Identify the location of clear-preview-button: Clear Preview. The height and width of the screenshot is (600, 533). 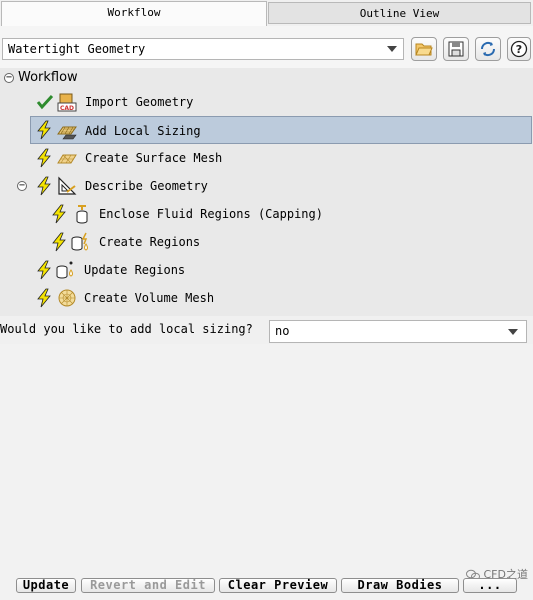
(278, 585).